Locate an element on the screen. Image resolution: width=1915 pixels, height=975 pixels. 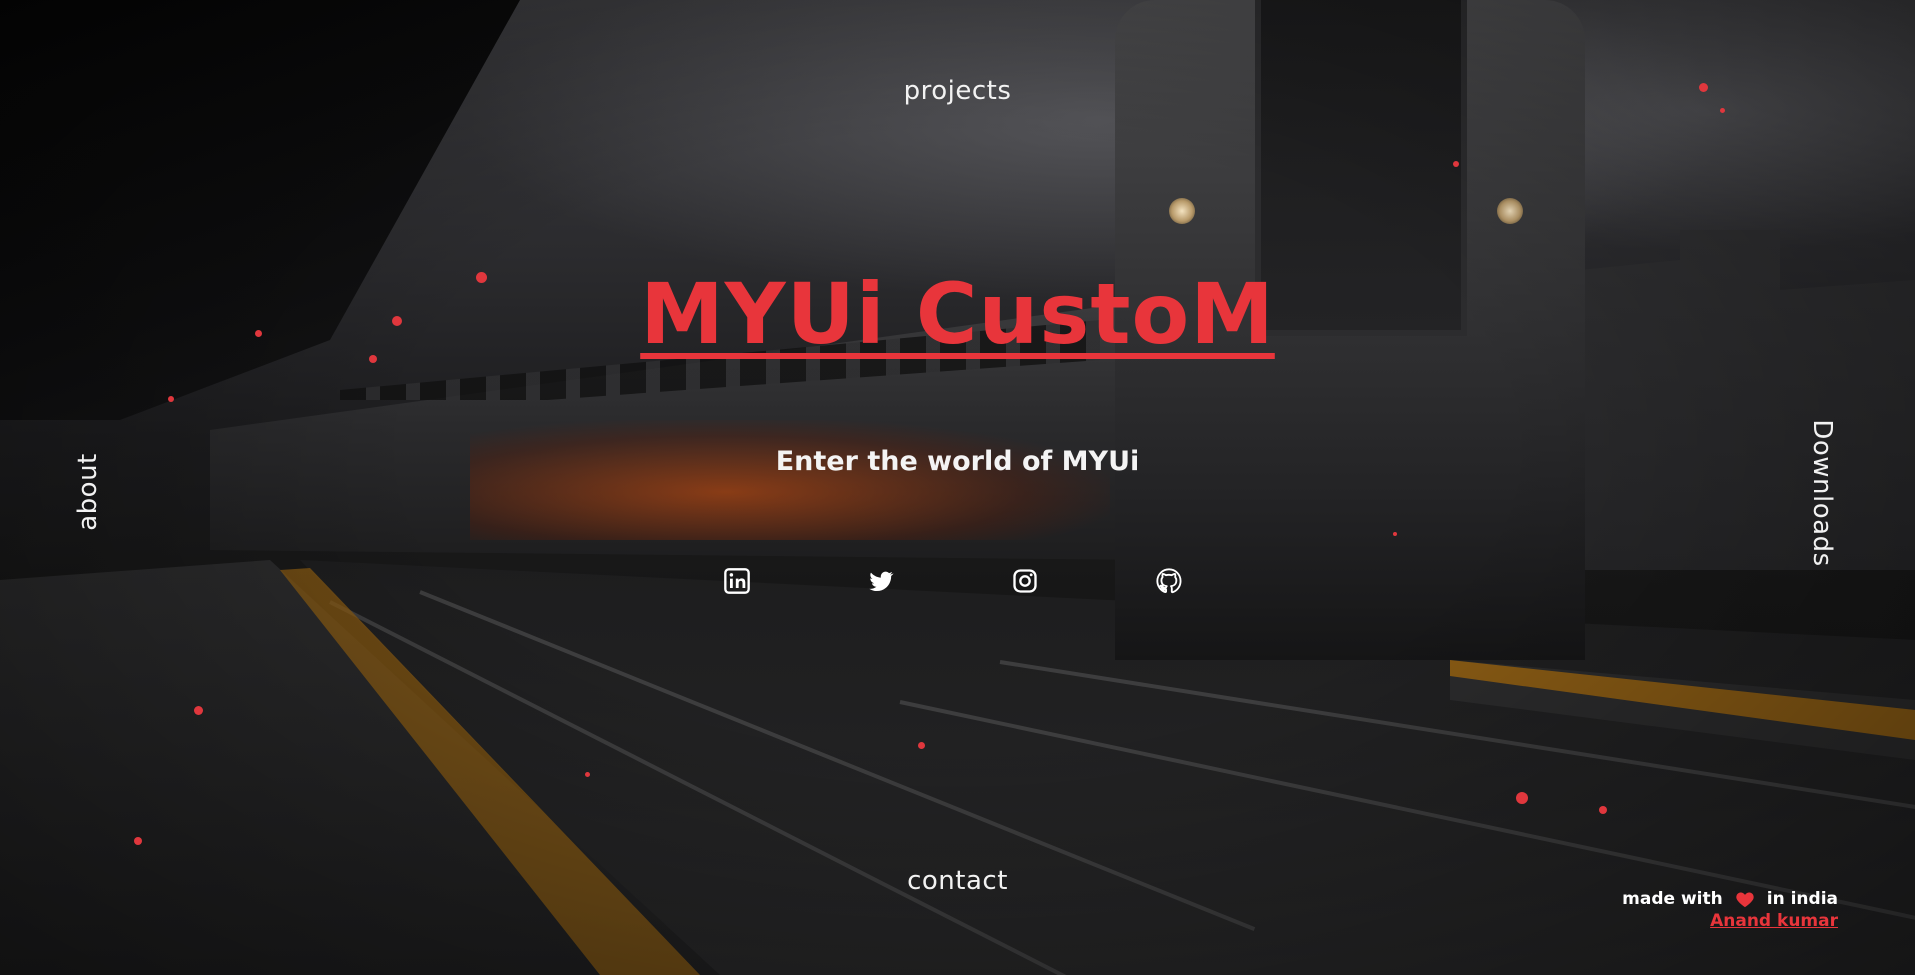
footer-credit: made with in india Anand kumar is located at coordinates (1730, 910).